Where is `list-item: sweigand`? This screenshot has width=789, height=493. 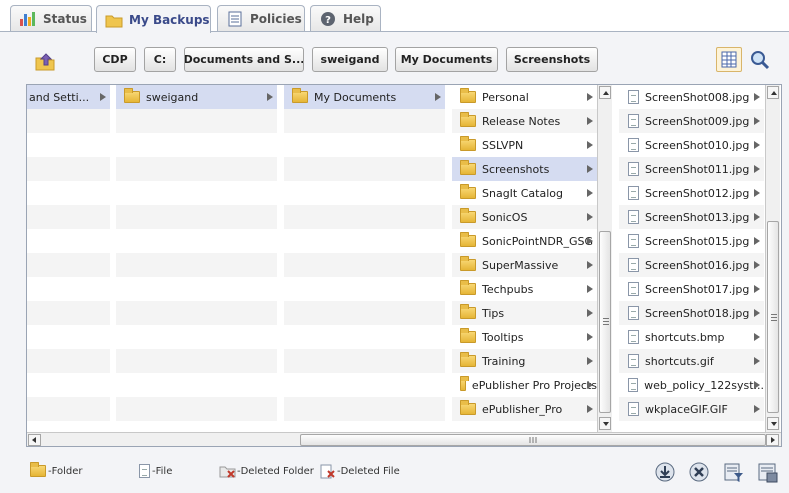
list-item: sweigand is located at coordinates (196, 97).